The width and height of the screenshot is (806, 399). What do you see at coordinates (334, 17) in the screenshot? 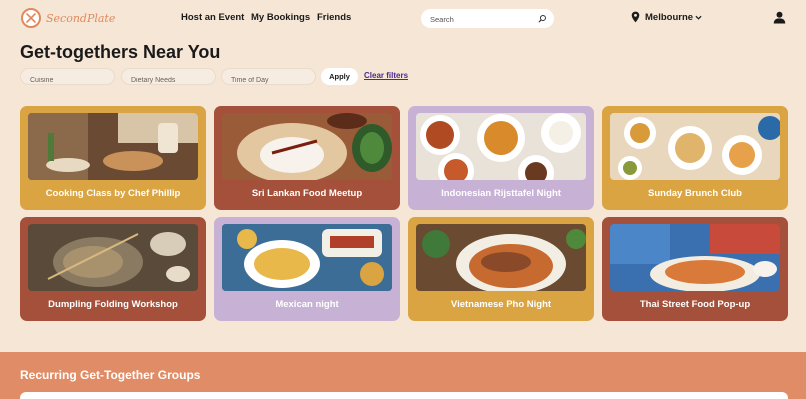
I see `nav-friends: Friends` at bounding box center [334, 17].